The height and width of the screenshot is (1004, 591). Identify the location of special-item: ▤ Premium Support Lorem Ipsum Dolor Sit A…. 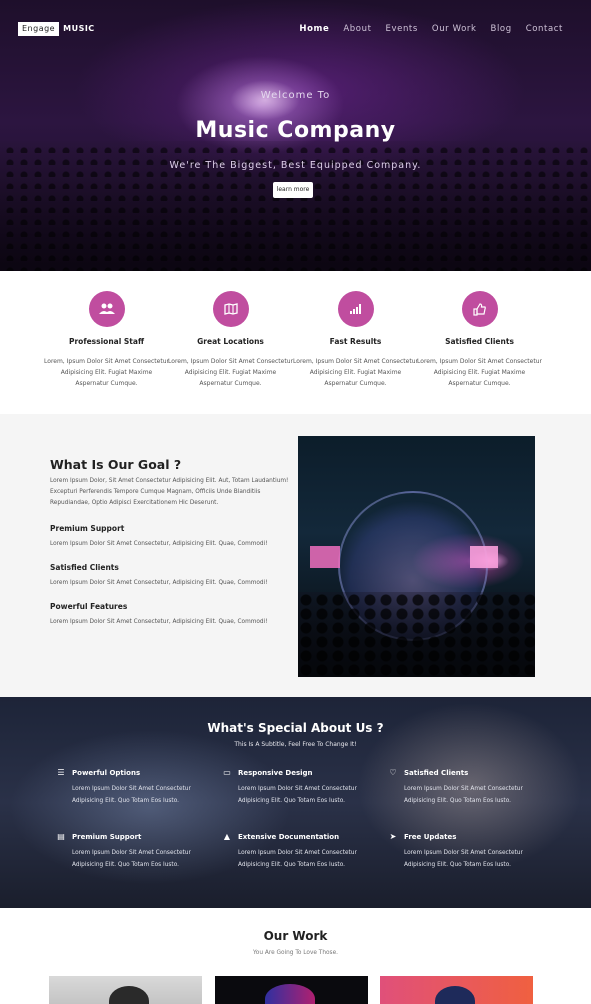
(136, 851).